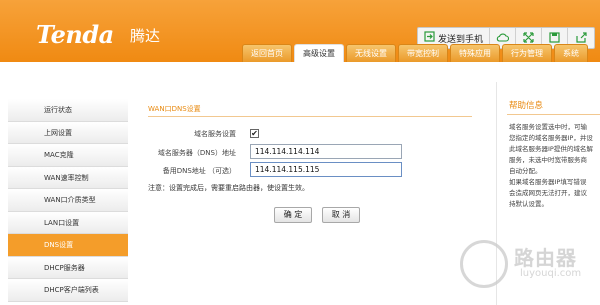  I want to click on cancel-button: 取 消, so click(341, 215).